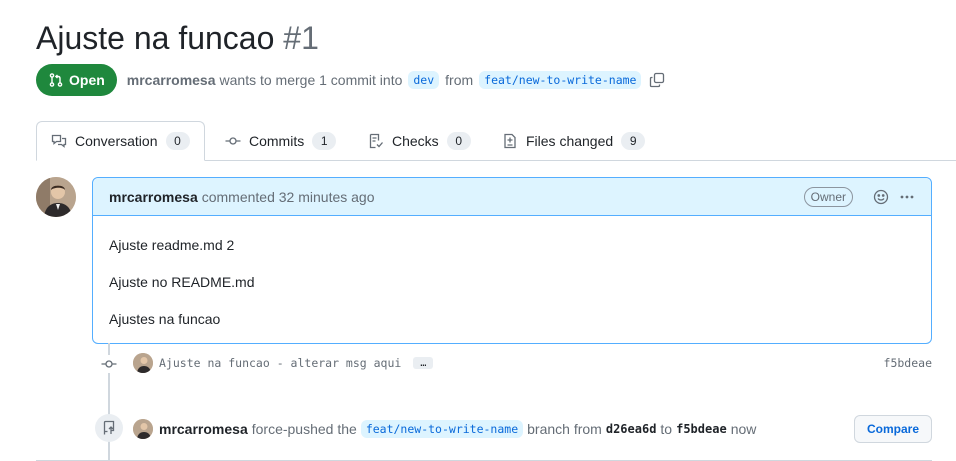  Describe the element at coordinates (116, 141) in the screenshot. I see `tab-label: Conversation` at that location.